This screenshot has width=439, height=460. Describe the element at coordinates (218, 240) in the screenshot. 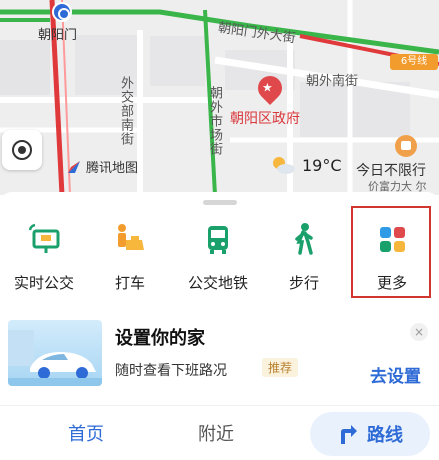

I see `metro-icon` at that location.